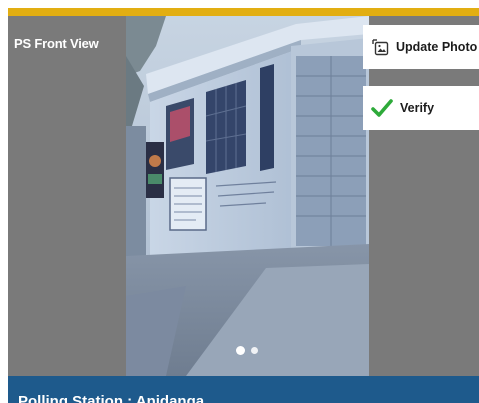 This screenshot has width=479, height=403. Describe the element at coordinates (382, 108) in the screenshot. I see `check-icon` at that location.